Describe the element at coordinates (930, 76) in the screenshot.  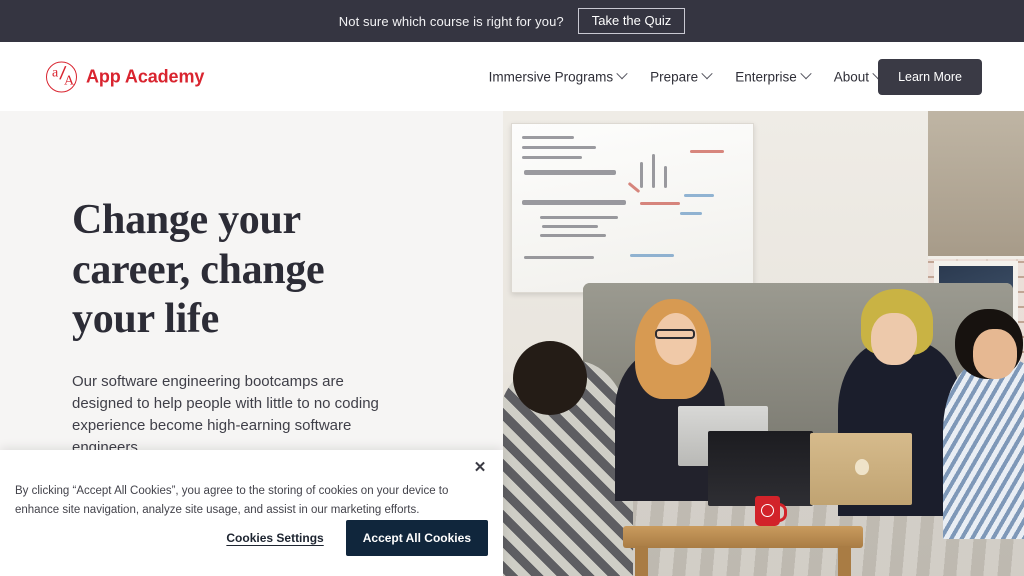
I see `learn-more-button: Learn More` at that location.